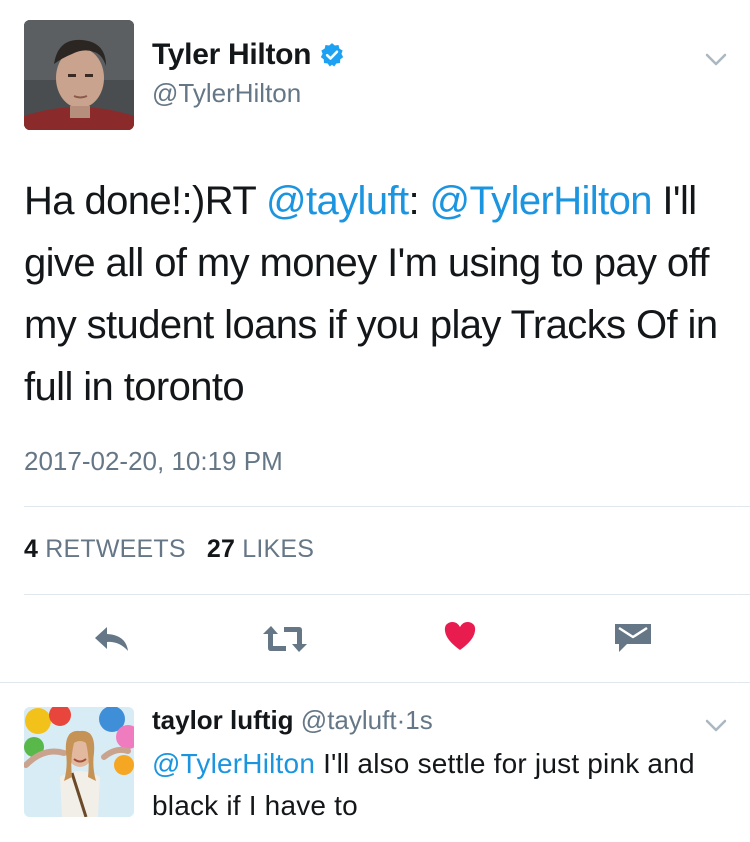  Describe the element at coordinates (226, 93) in the screenshot. I see `author-handle: @TylerHilton` at that location.